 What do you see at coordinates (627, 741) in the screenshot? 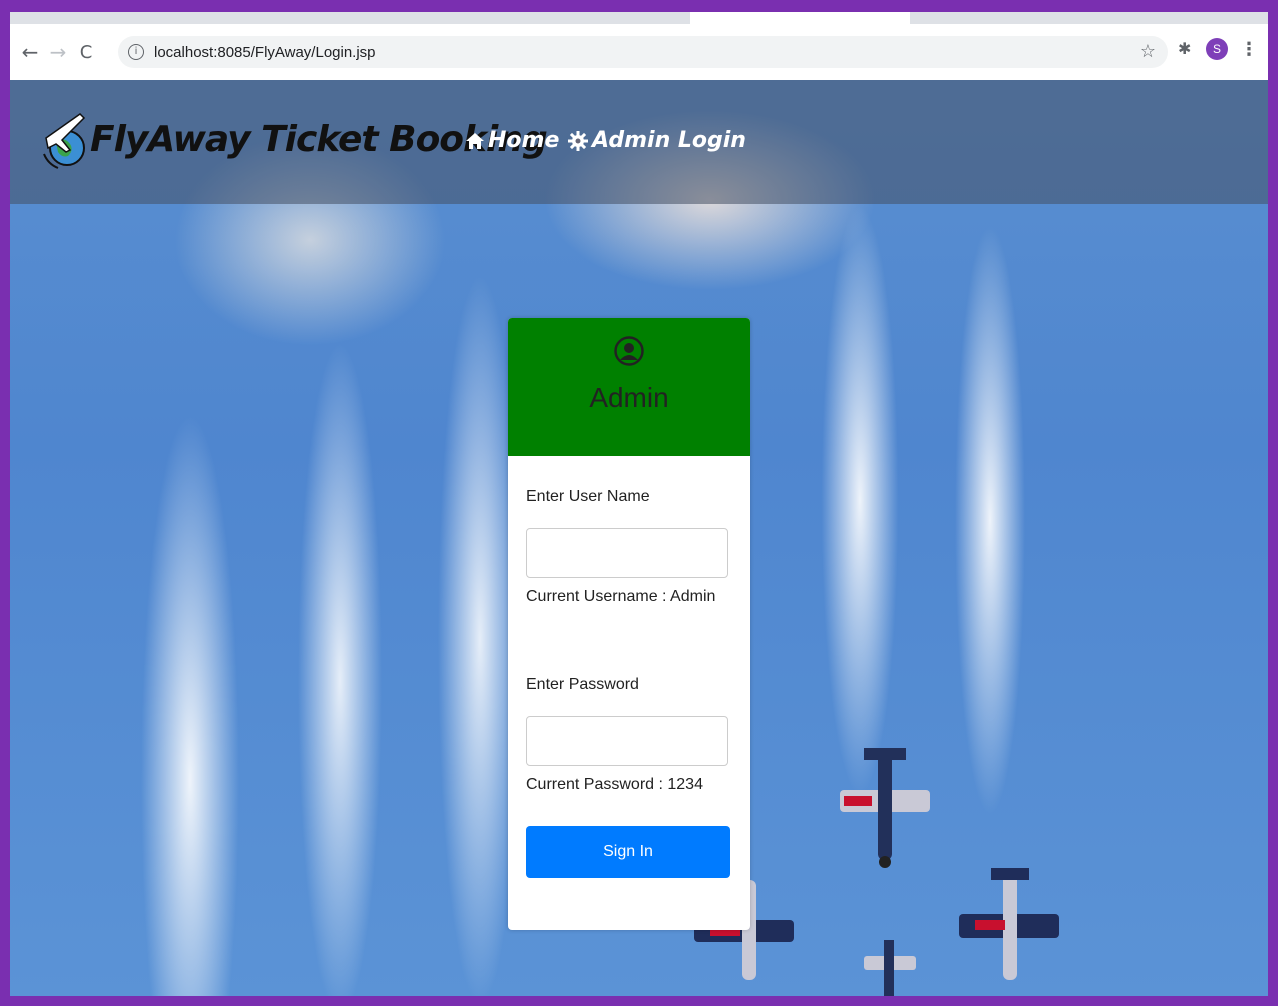
I see `password-input` at bounding box center [627, 741].